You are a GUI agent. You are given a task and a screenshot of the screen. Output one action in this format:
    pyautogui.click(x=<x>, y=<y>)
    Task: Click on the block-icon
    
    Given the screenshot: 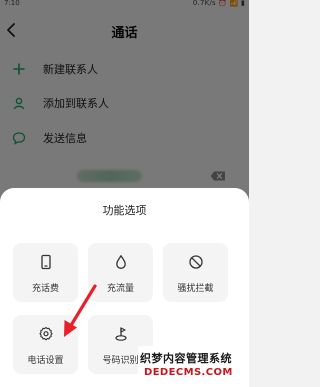 What is the action you would take?
    pyautogui.click(x=196, y=262)
    